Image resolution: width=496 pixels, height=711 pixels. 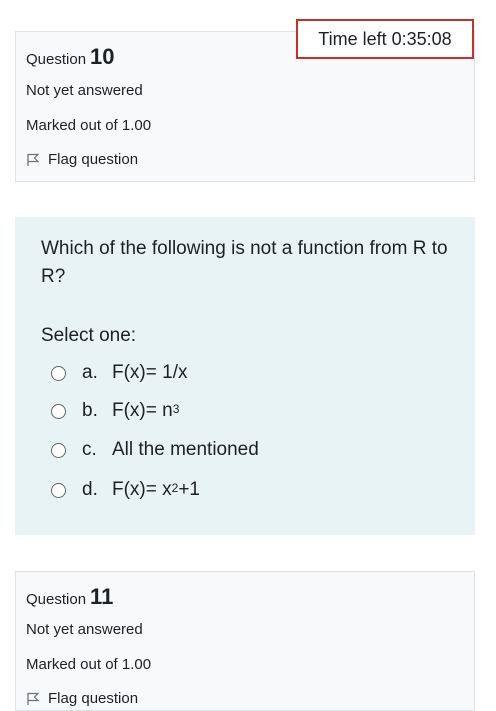 I want to click on question-heading: Question 10, so click(x=70, y=57).